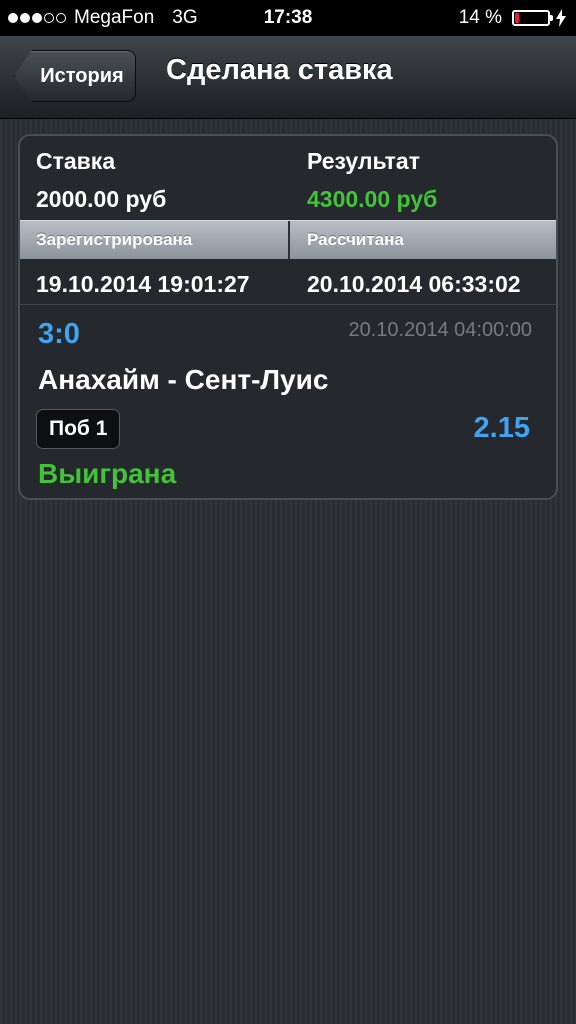 The image size is (576, 1024). What do you see at coordinates (101, 199) in the screenshot?
I see `stake-value: 2000.00 руб` at bounding box center [101, 199].